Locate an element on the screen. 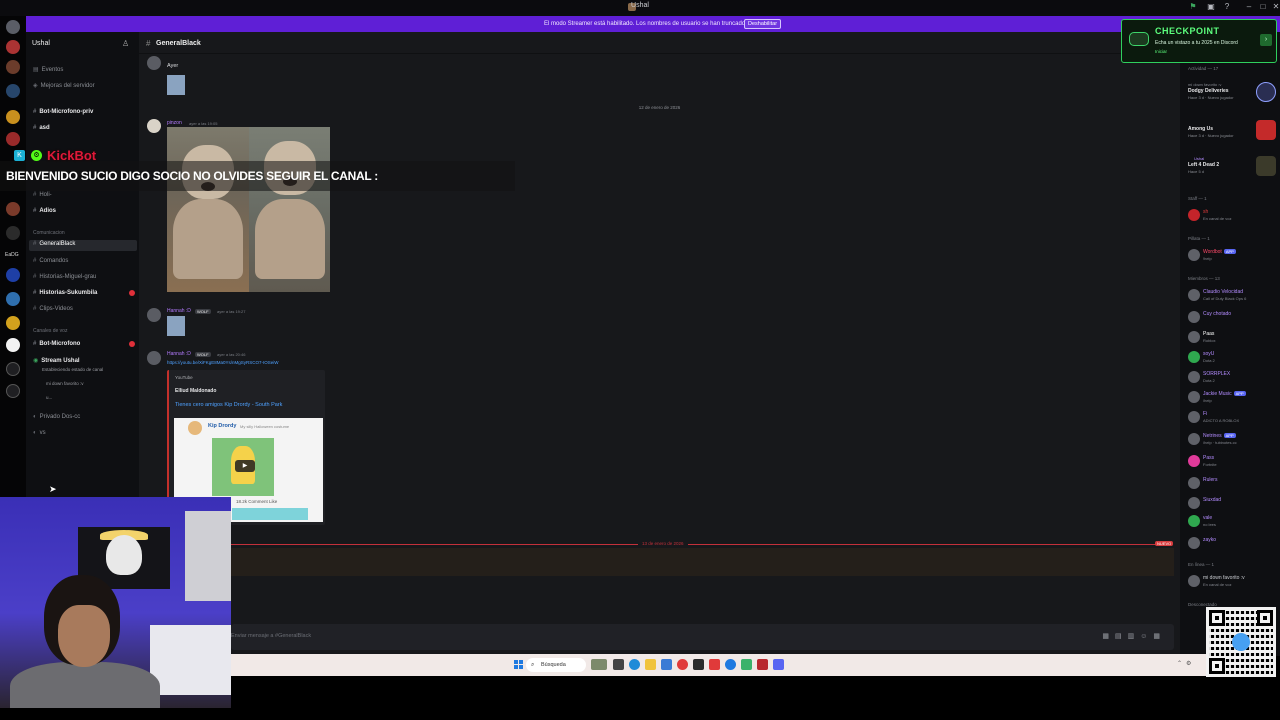 This screenshot has height=720, width=1280. activity-sub: Hace 5 d is located at coordinates (1196, 171).